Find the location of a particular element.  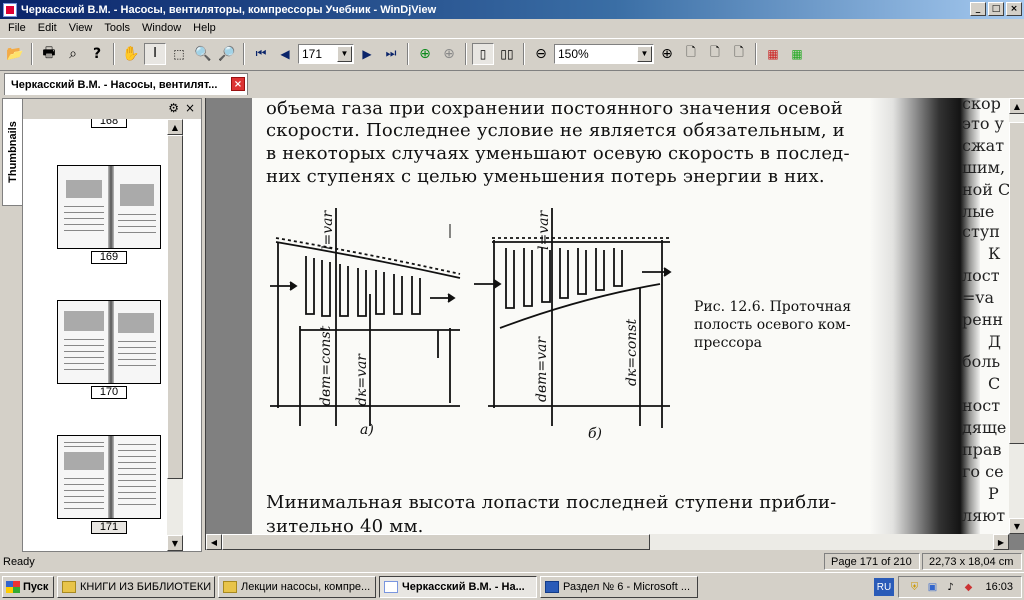

thumbnail-171: 171 is located at coordinates (109, 484).